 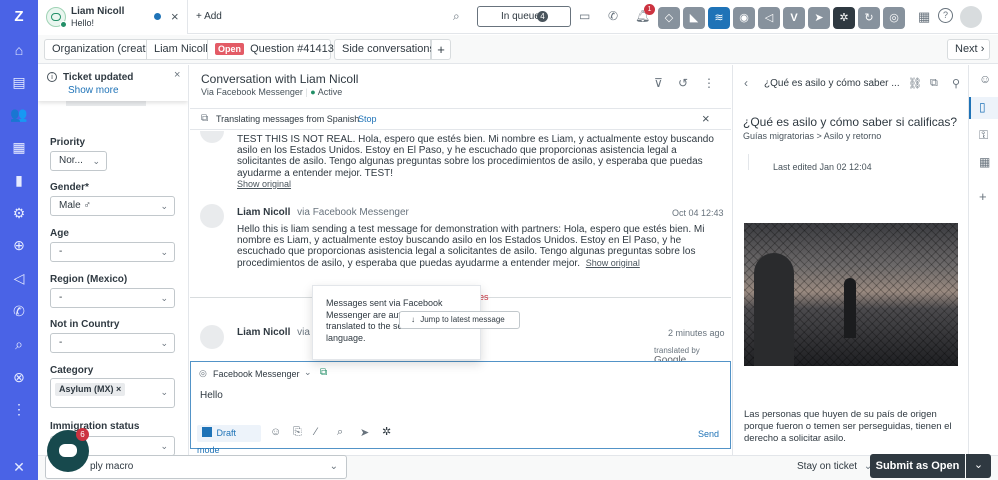 I want to click on home-icon: ⌂, so click(x=19, y=50).